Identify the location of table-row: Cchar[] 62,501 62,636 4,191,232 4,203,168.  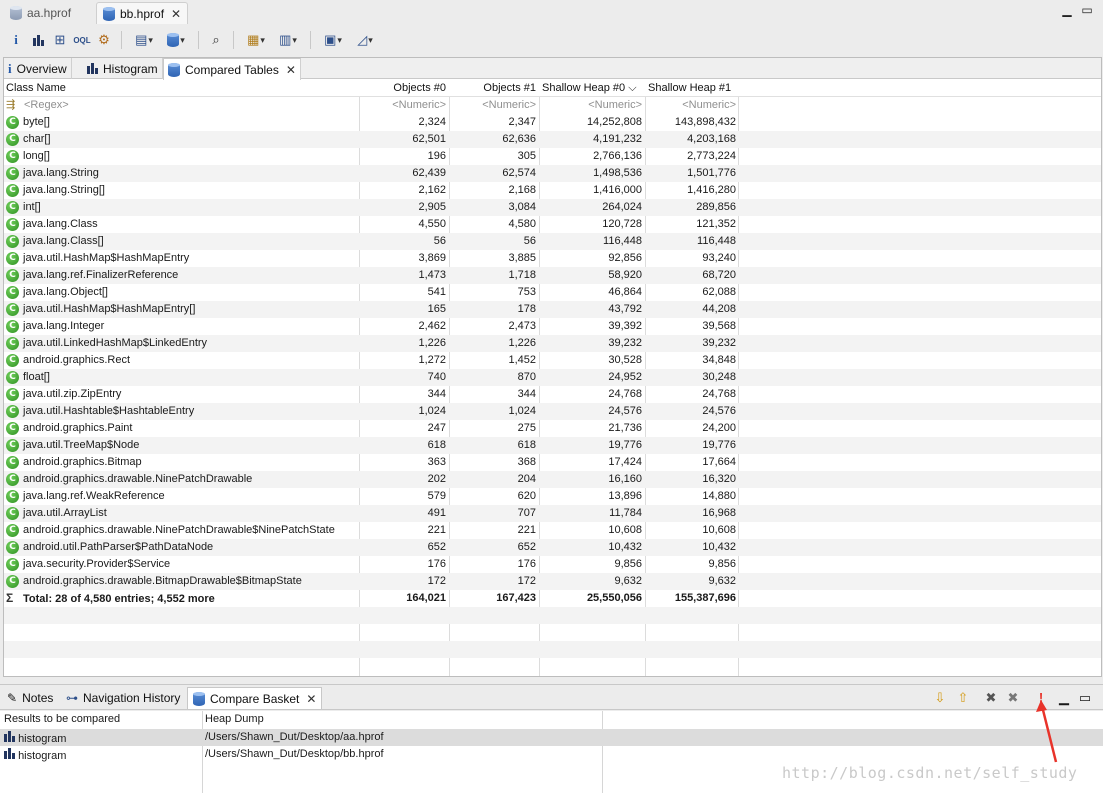
(552, 139).